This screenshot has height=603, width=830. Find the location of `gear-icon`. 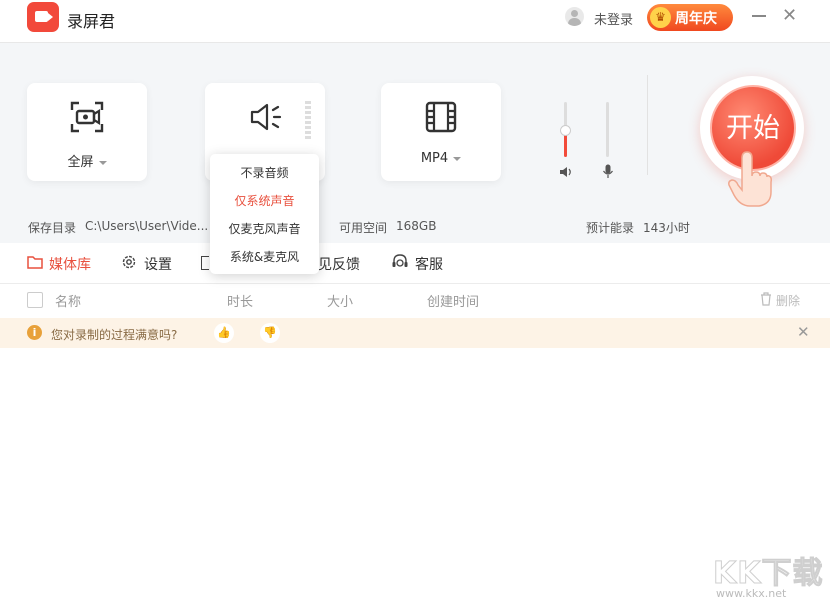

gear-icon is located at coordinates (129, 262).